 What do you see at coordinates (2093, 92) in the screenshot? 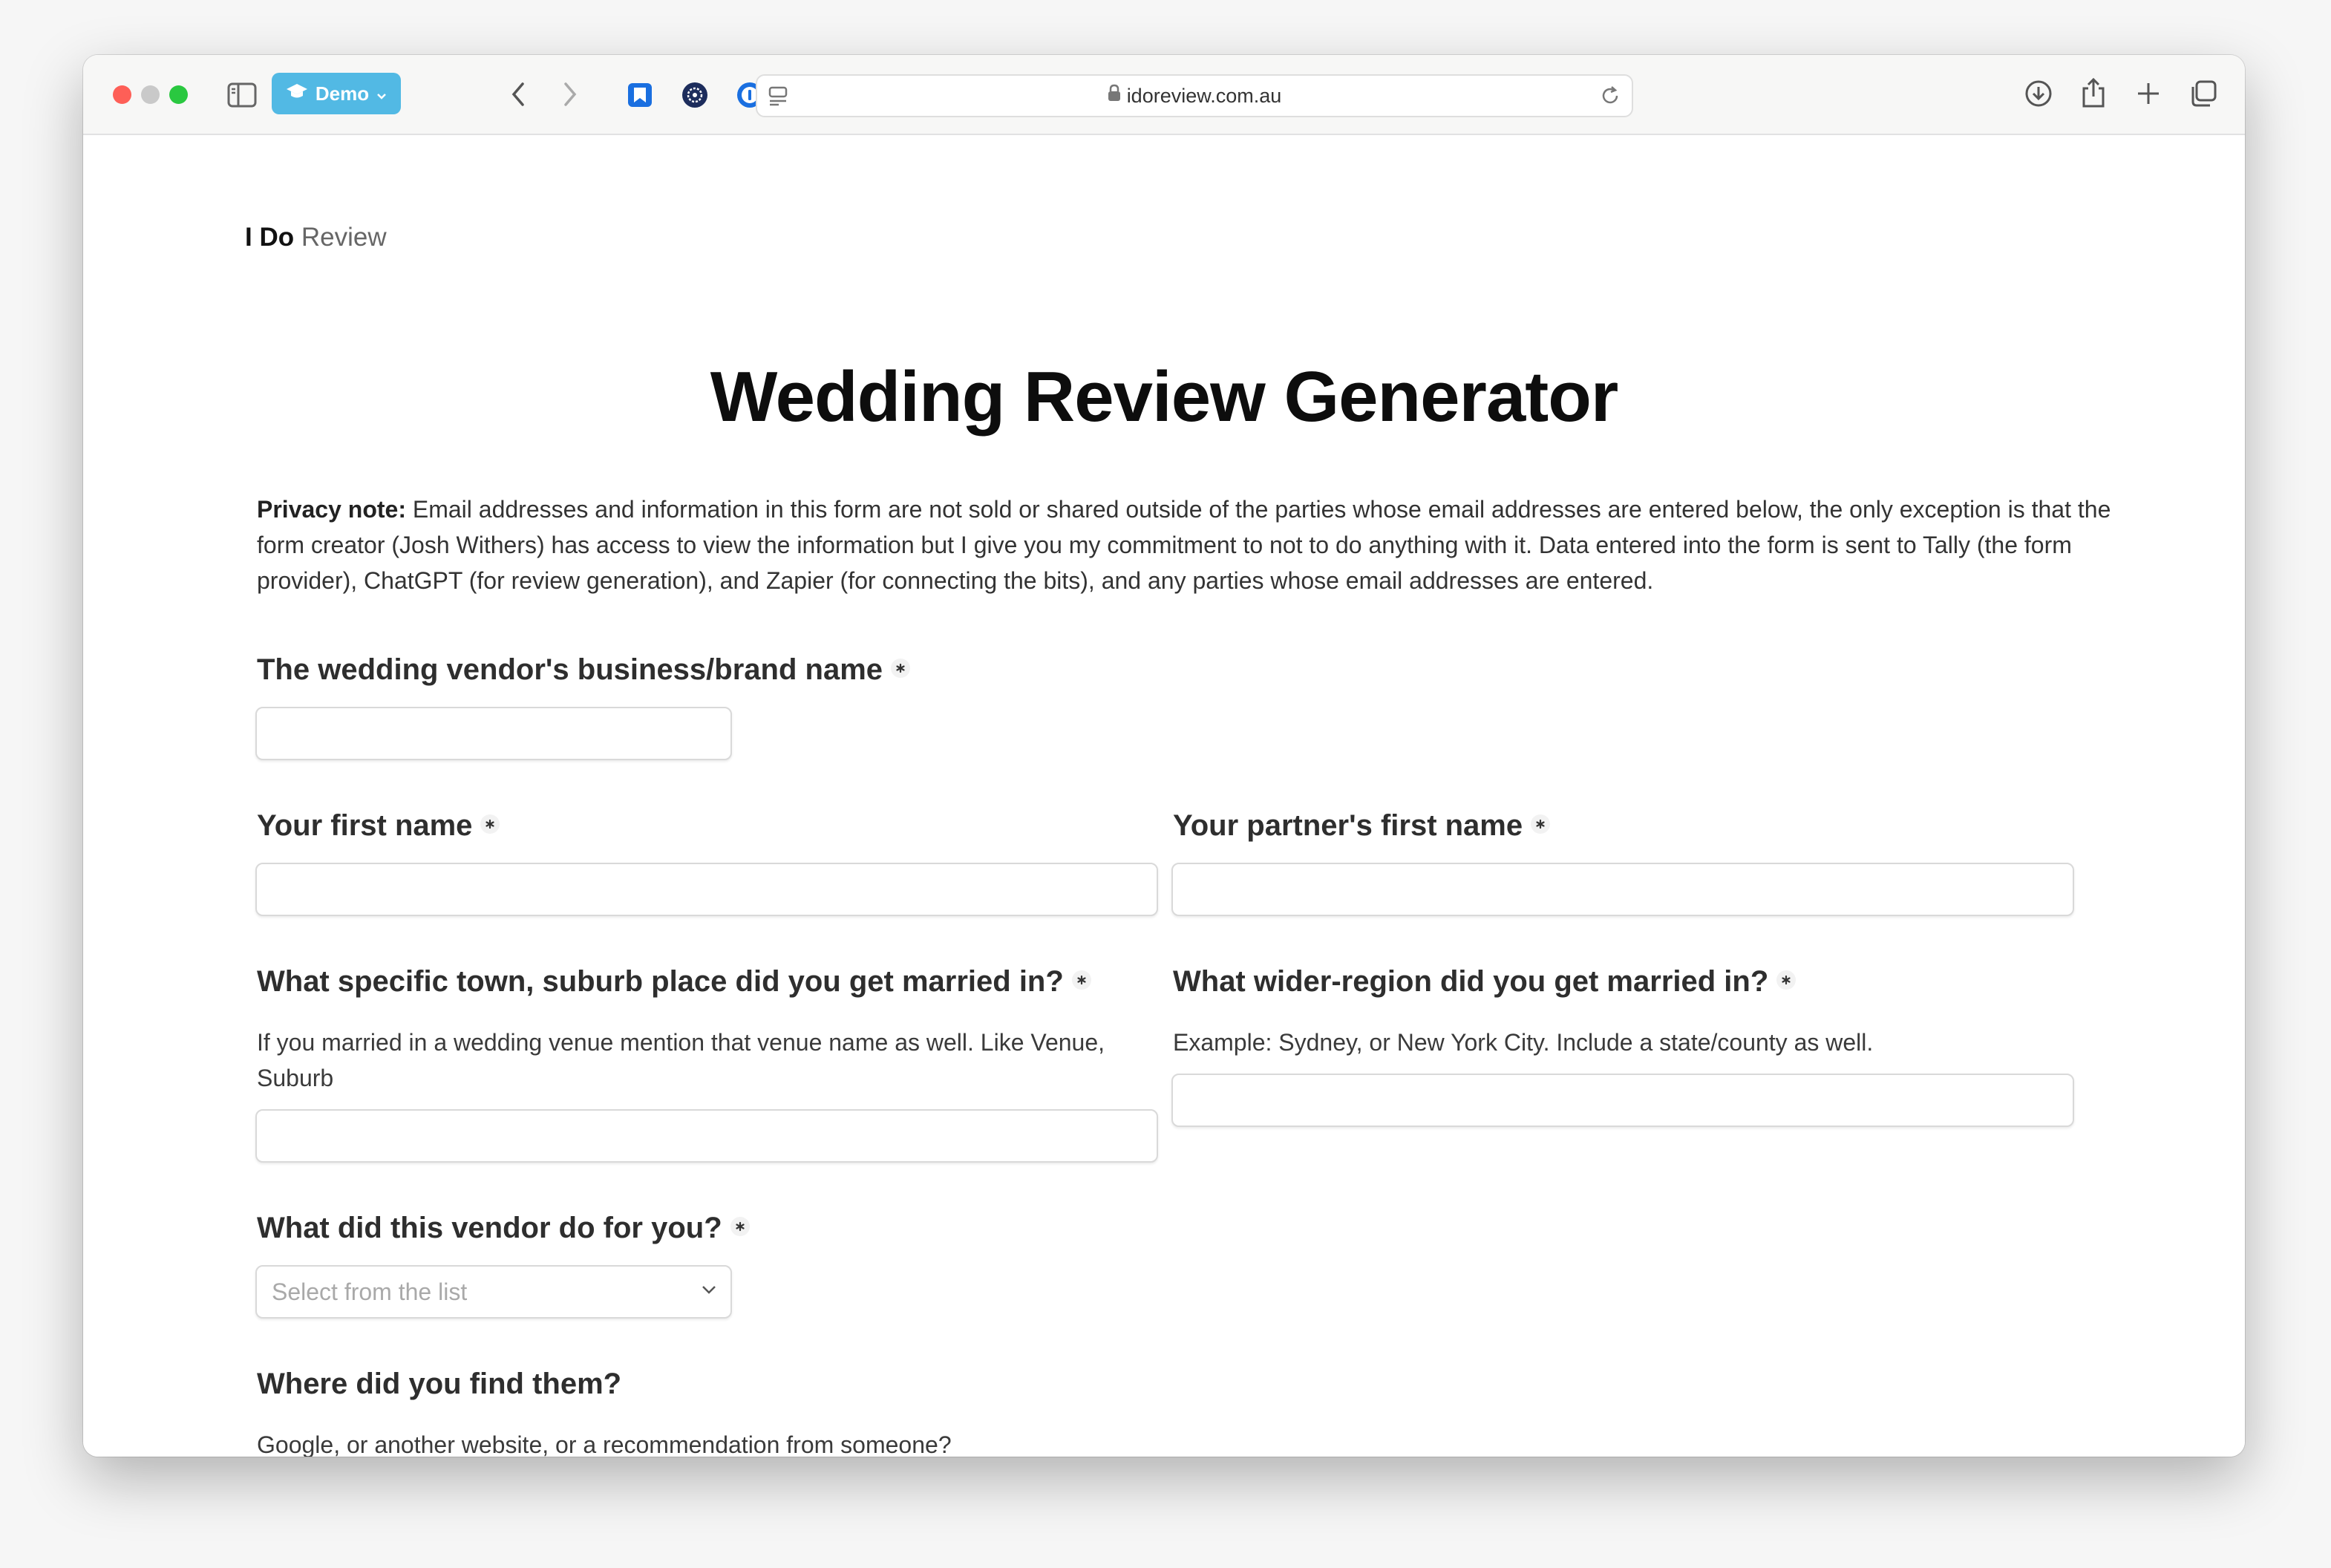
I see `share-icon` at bounding box center [2093, 92].